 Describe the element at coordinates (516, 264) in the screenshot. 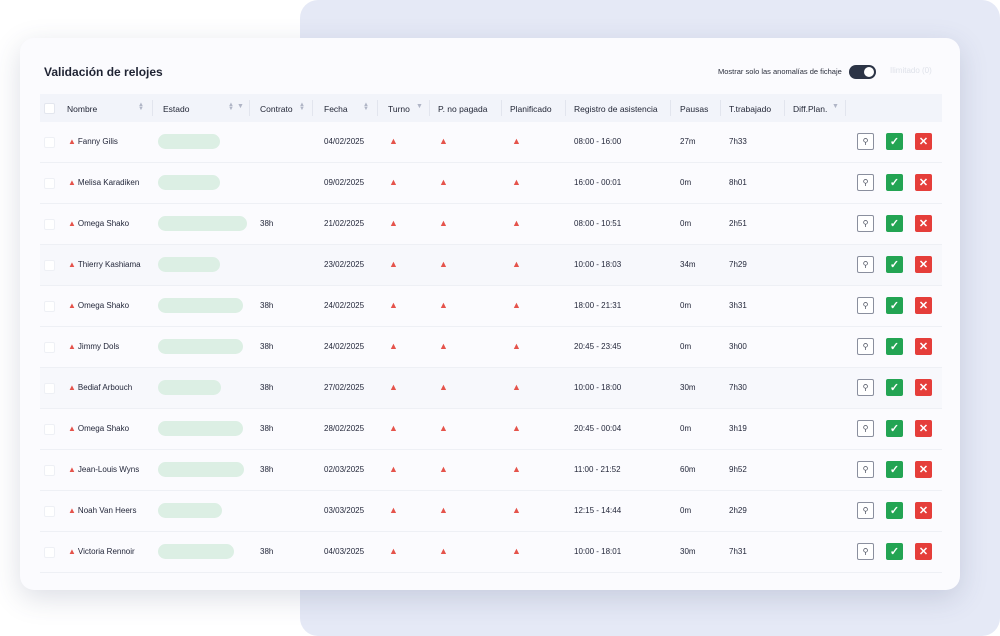

I see `planned-warning-icon: ▲` at that location.